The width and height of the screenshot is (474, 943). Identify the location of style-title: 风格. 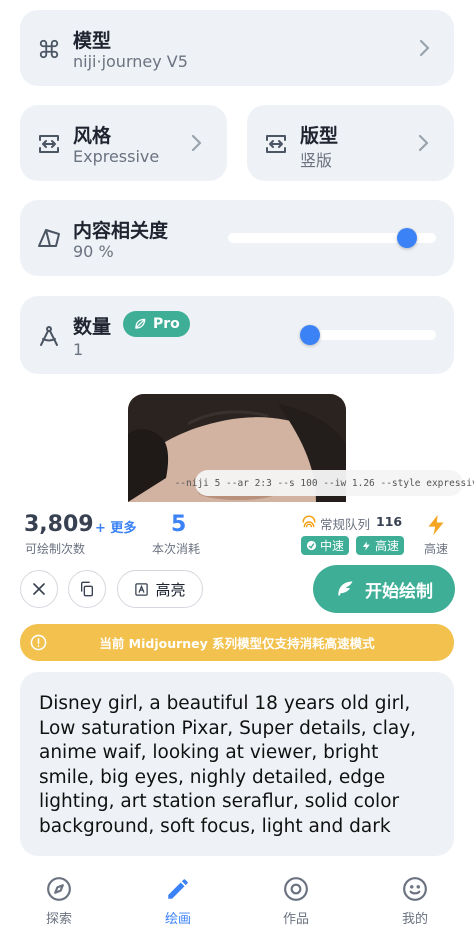
(92, 136).